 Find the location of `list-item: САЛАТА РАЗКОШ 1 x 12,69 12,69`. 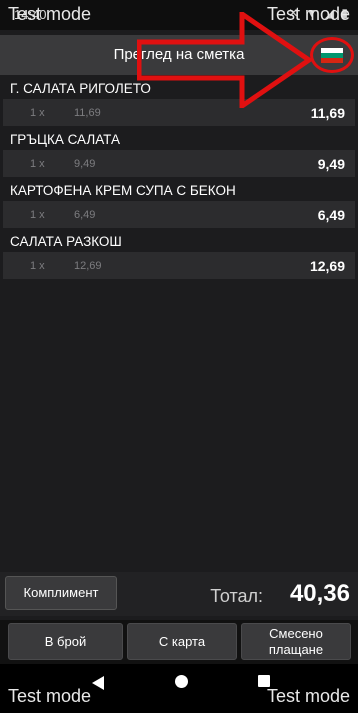

list-item: САЛАТА РАЗКОШ 1 x 12,69 12,69 is located at coordinates (179, 256).